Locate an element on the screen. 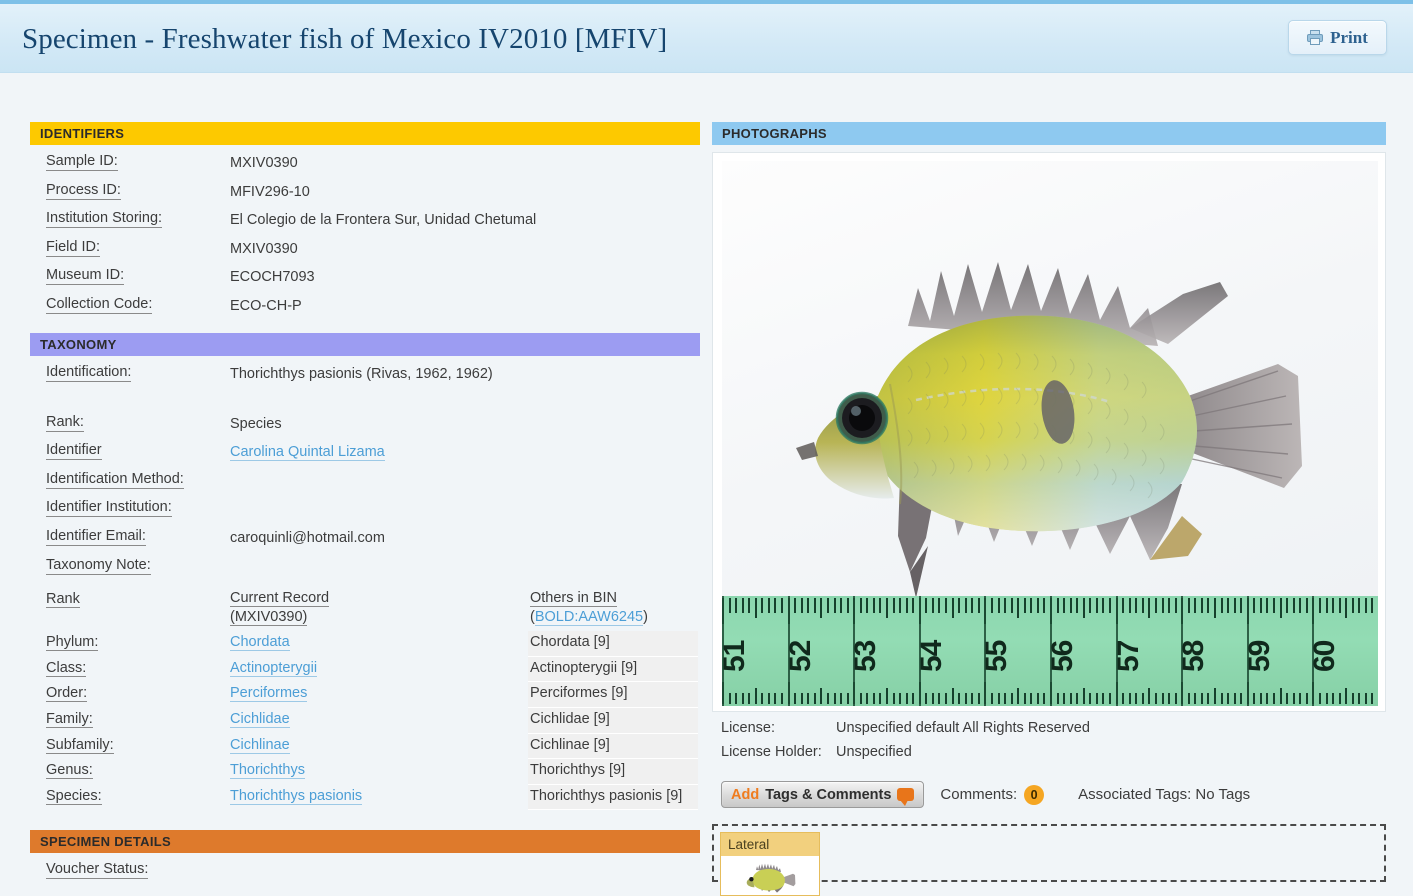 The height and width of the screenshot is (896, 1413). ruler-number: 57 is located at coordinates (1128, 656).